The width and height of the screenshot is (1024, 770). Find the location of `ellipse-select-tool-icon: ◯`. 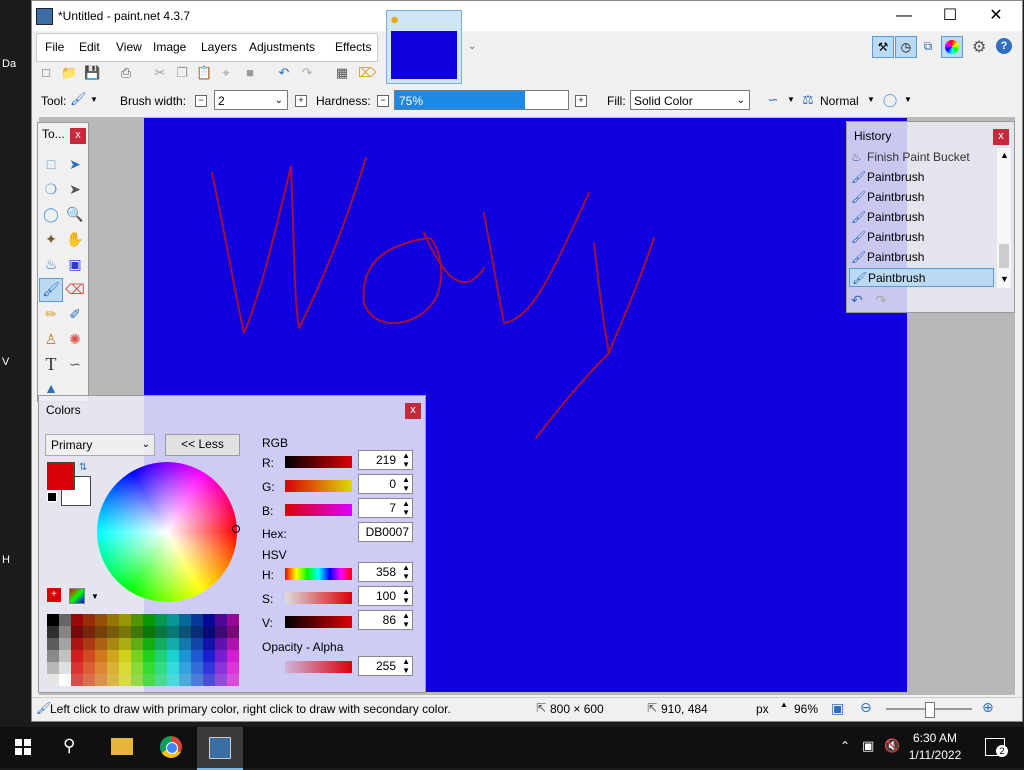

ellipse-select-tool-icon: ◯ is located at coordinates (51, 214).